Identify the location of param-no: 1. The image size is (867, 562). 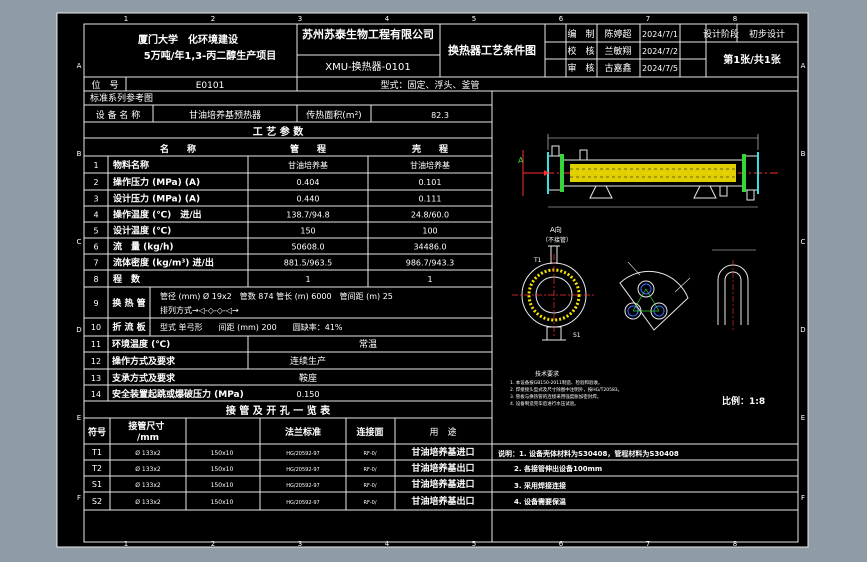
(95, 165).